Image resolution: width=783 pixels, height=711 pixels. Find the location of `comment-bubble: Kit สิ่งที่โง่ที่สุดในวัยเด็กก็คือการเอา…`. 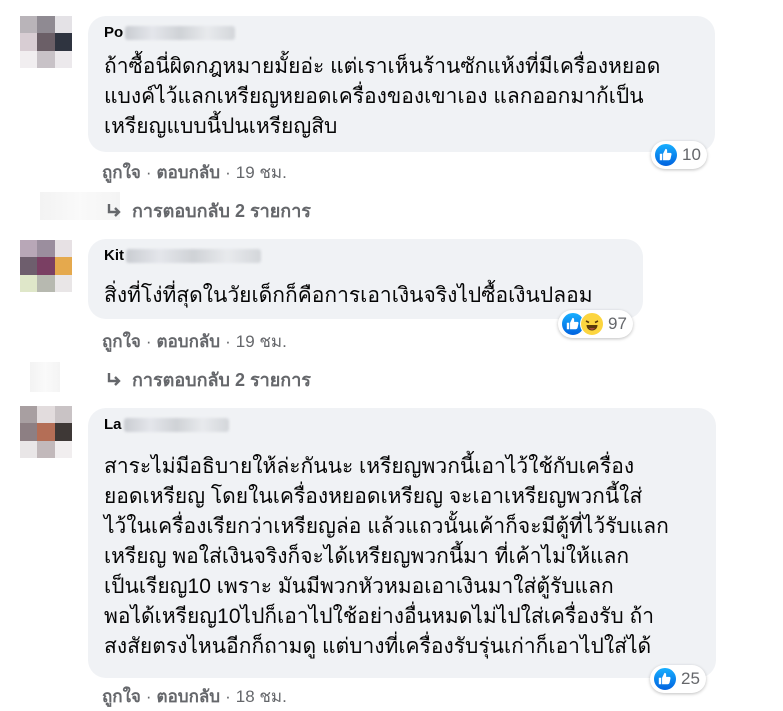

comment-bubble: Kit สิ่งที่โง่ที่สุดในวัยเด็กก็คือการเอา… is located at coordinates (365, 279).